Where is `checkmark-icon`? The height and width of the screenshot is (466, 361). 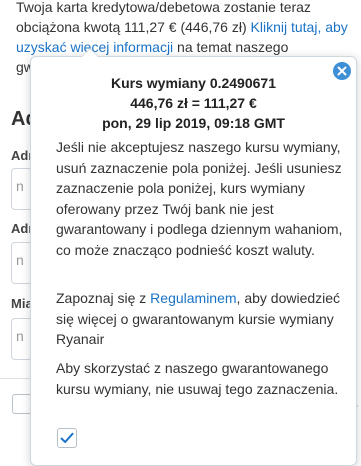
checkmark-icon is located at coordinates (67, 437).